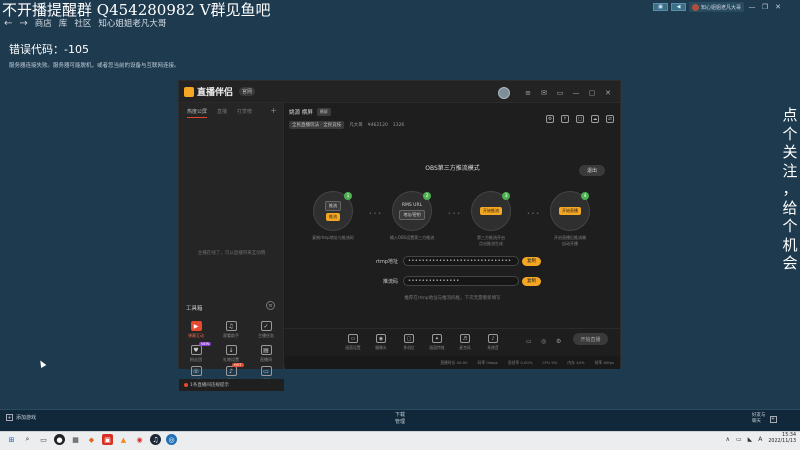  I want to click on copy-key-button: 复制, so click(531, 281).